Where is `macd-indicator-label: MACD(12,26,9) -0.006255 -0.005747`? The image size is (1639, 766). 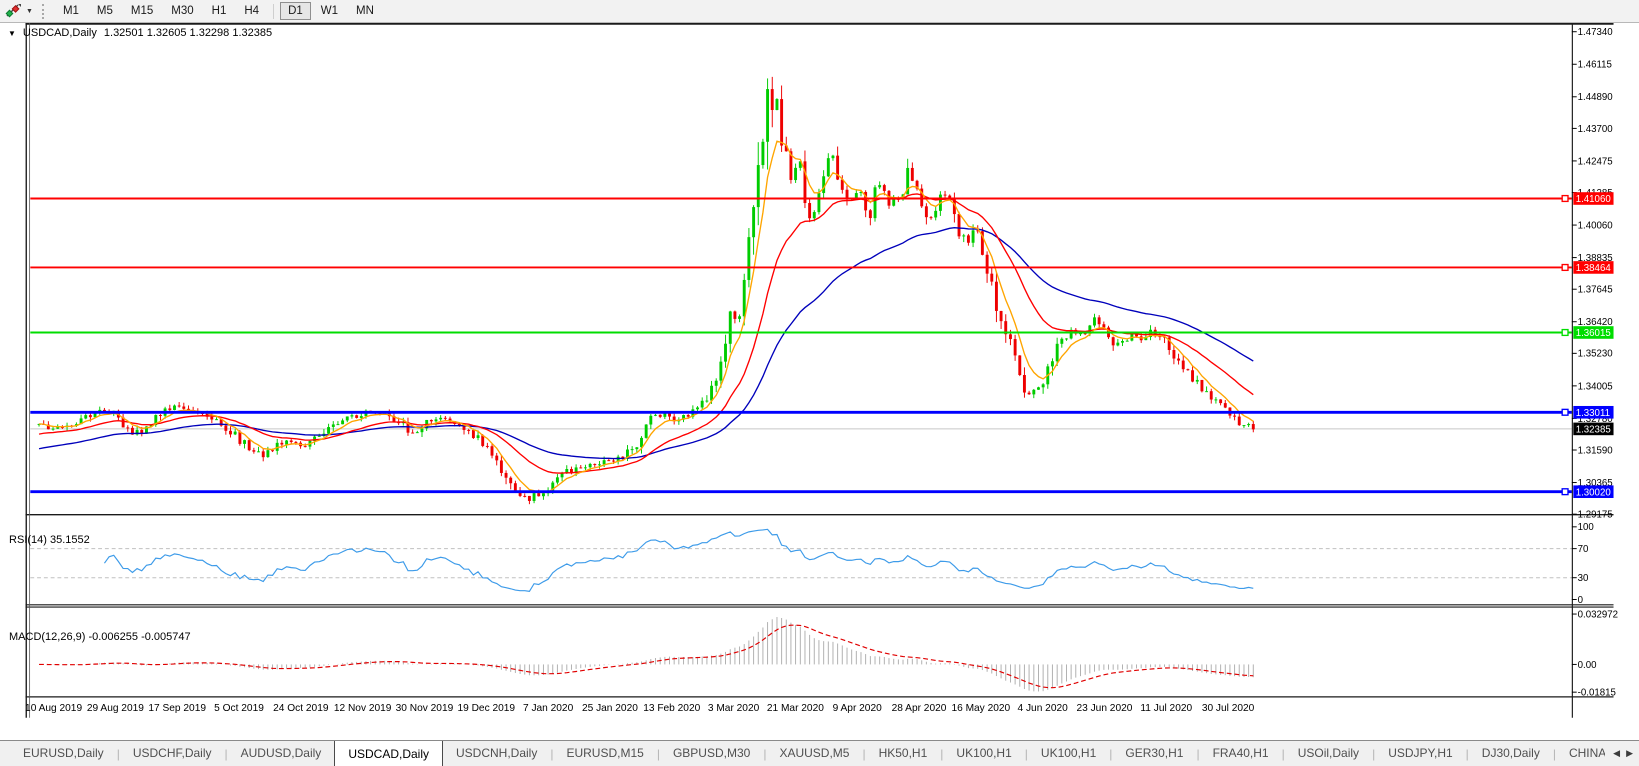
macd-indicator-label: MACD(12,26,9) -0.006255 -0.005747 is located at coordinates (100, 637).